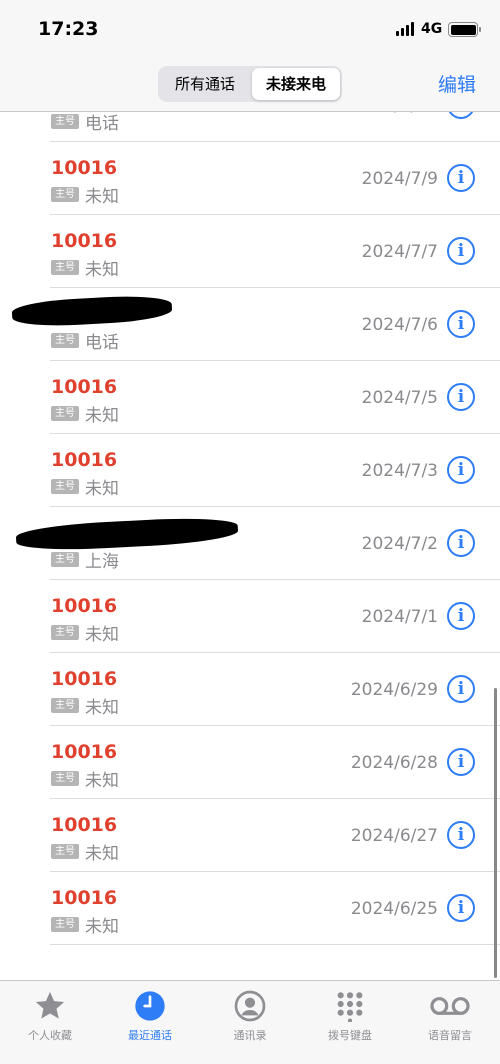 The height and width of the screenshot is (1064, 500). I want to click on row-separator, so click(275, 944).